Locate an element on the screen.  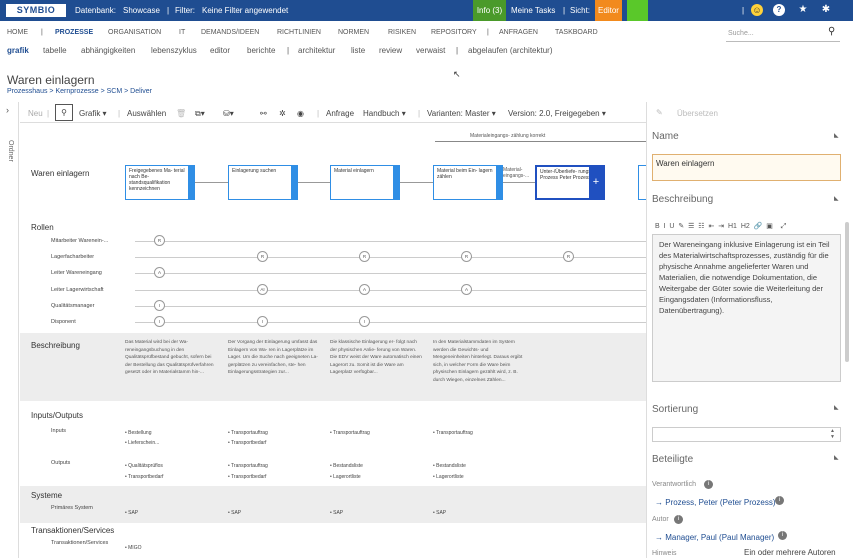
indent-icon: ⇥ is located at coordinates (721, 226).